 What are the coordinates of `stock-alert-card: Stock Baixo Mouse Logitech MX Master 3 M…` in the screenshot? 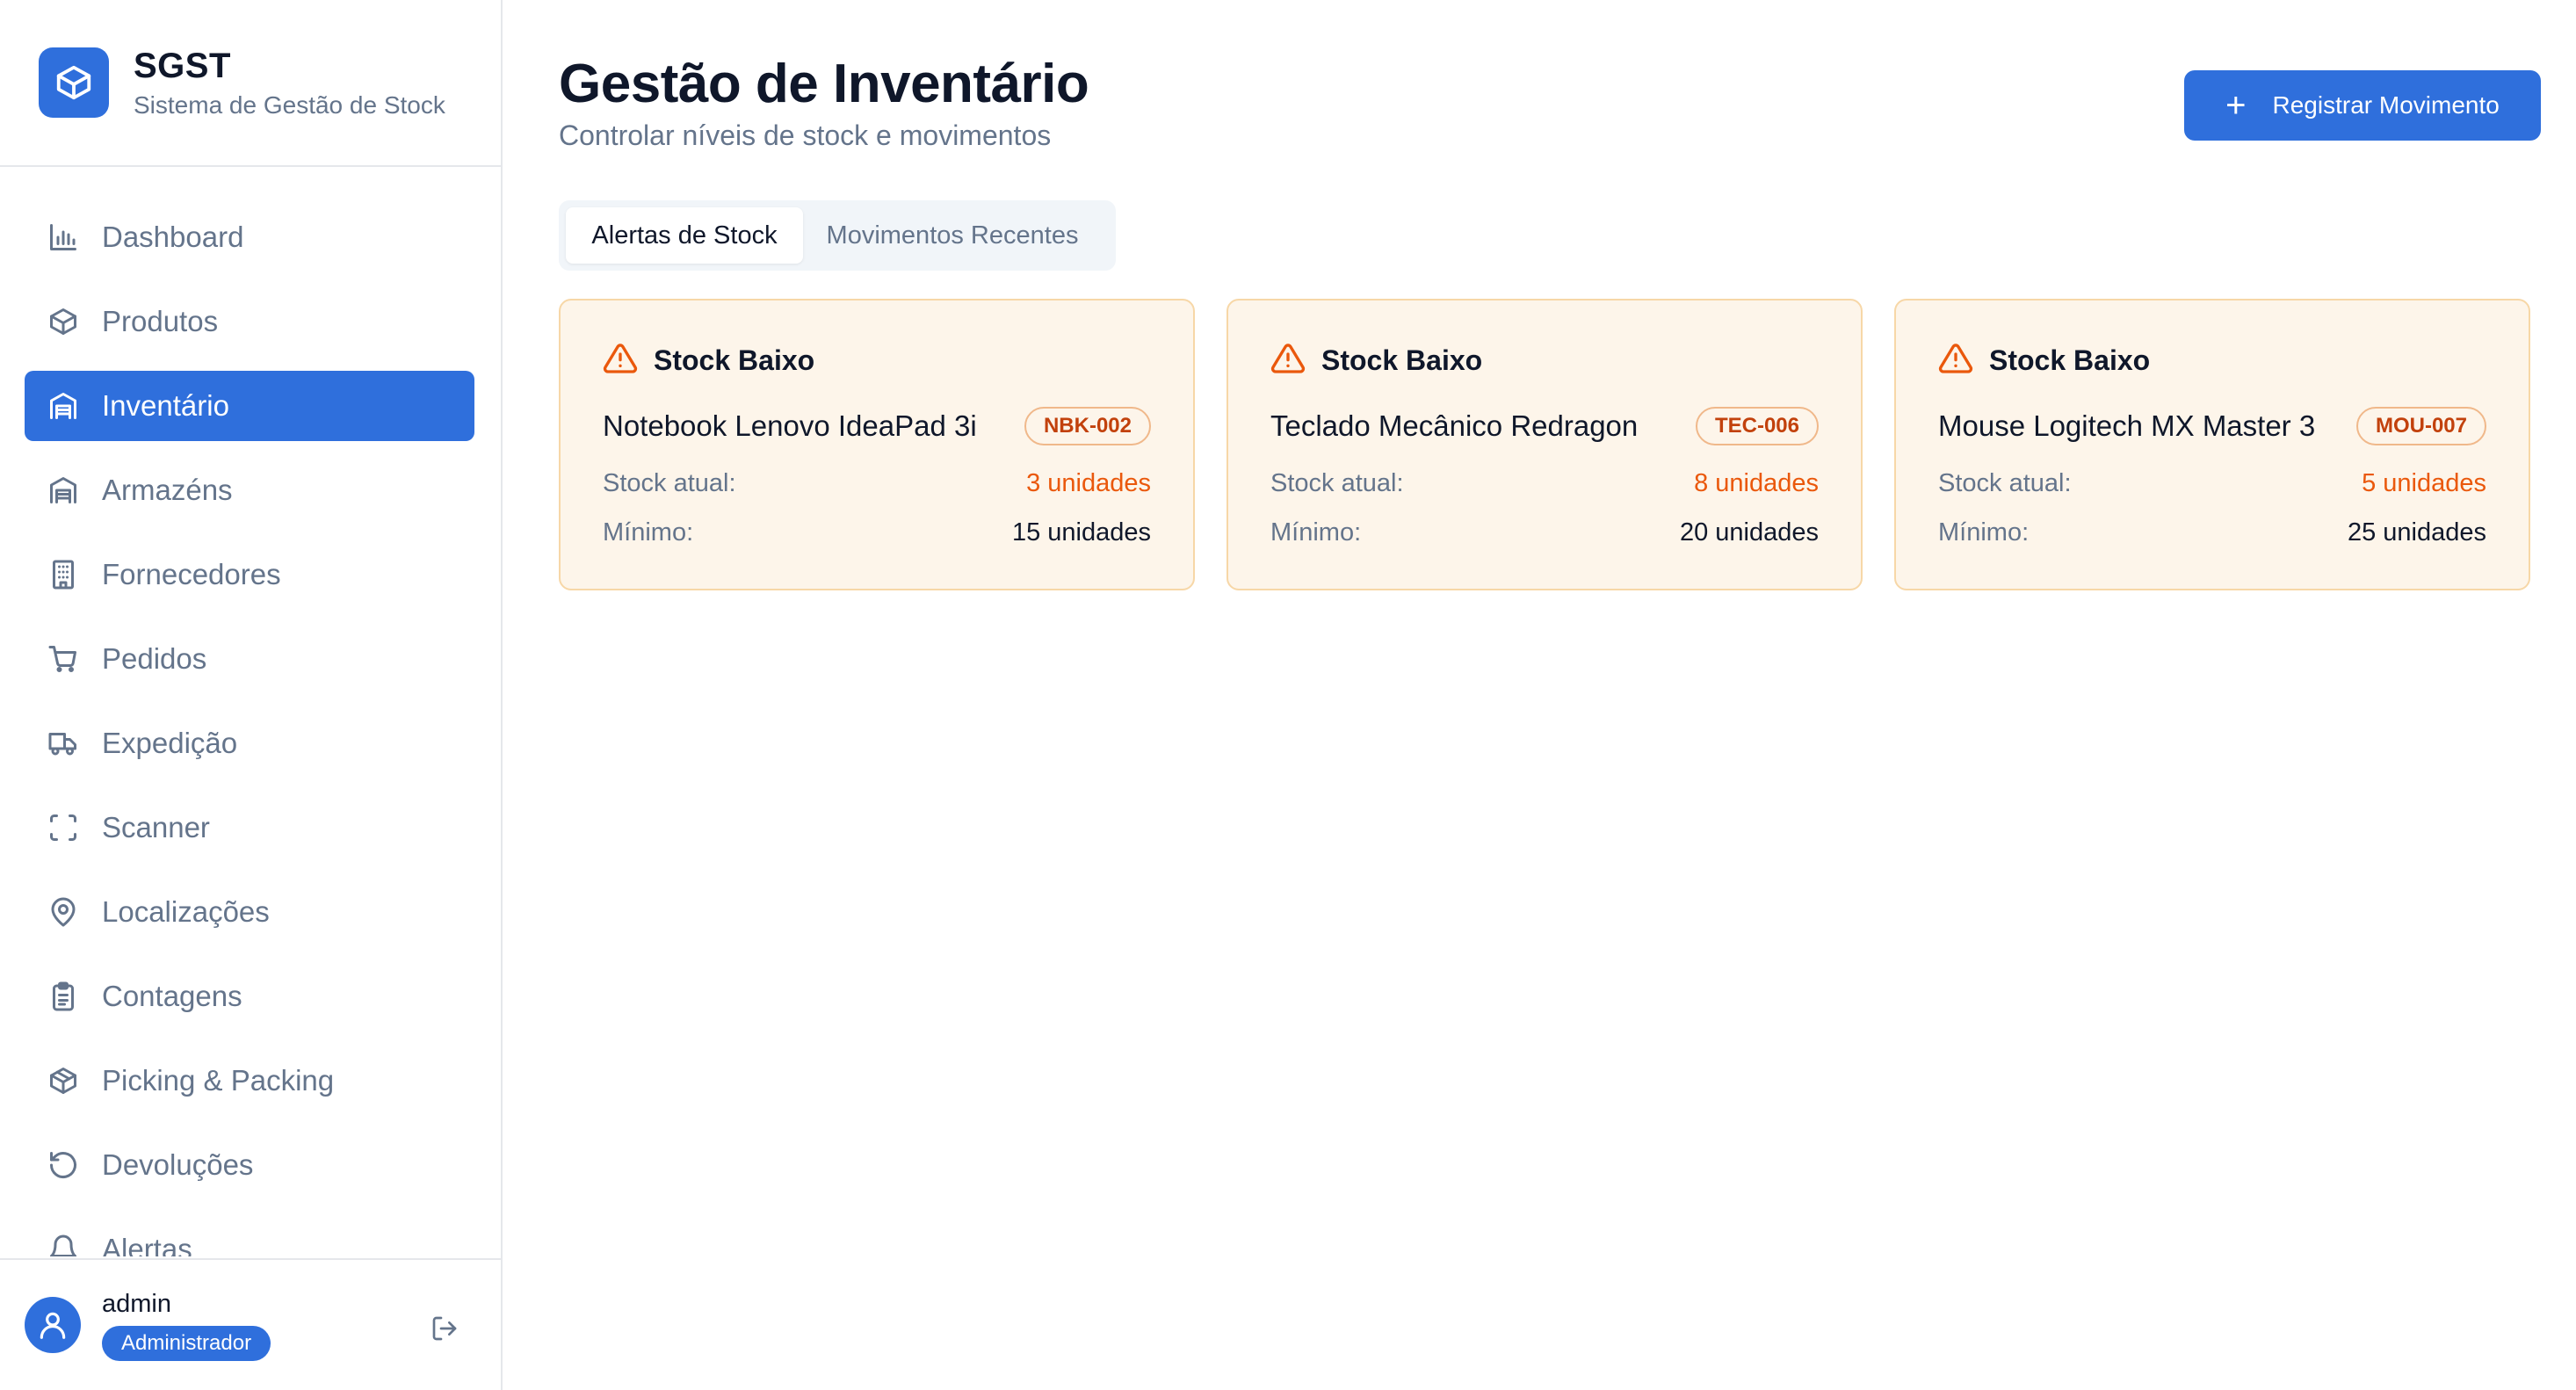 It's located at (2212, 444).